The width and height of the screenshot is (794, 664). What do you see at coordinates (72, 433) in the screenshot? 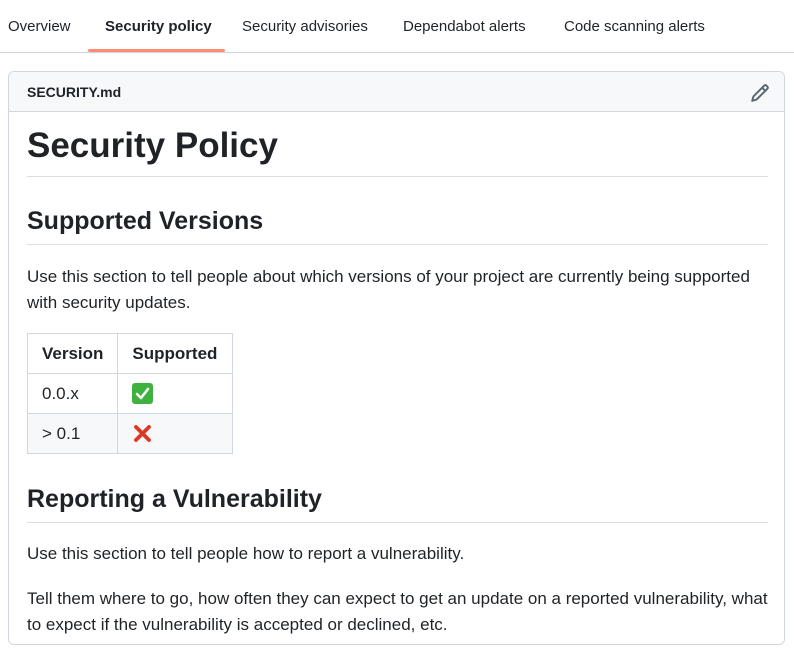
I see `version-cell: > 0.1` at bounding box center [72, 433].